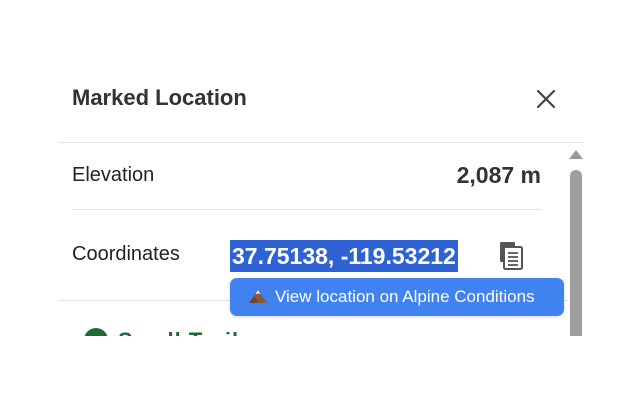 This screenshot has width=640, height=400. Describe the element at coordinates (178, 332) in the screenshot. I see `partial-row-text: Small Trail` at that location.